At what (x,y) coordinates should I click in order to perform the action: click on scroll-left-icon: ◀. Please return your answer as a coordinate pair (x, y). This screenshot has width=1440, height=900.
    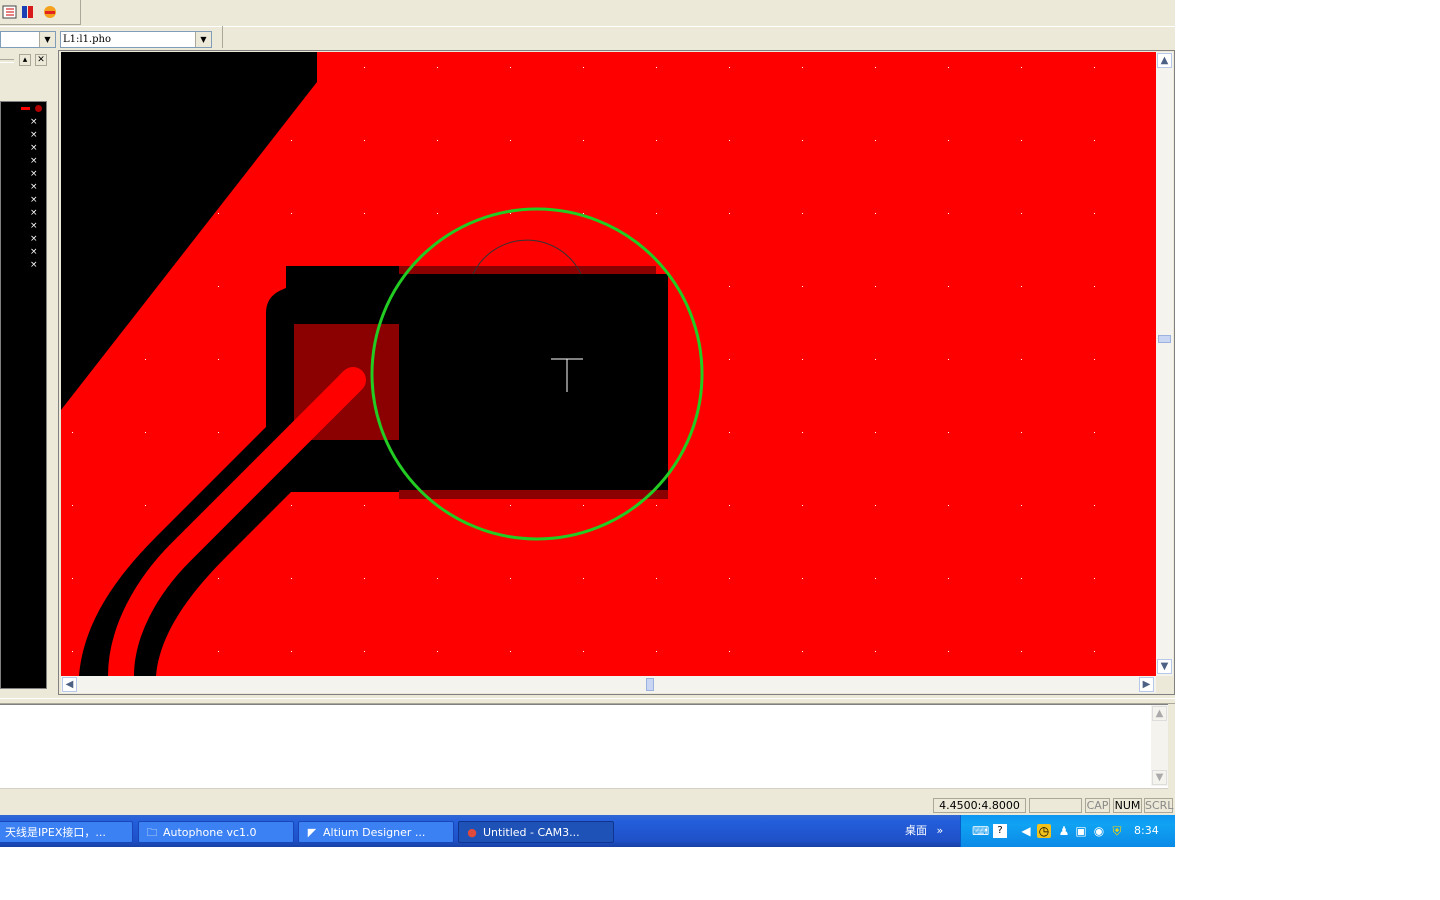
    Looking at the image, I should click on (69, 684).